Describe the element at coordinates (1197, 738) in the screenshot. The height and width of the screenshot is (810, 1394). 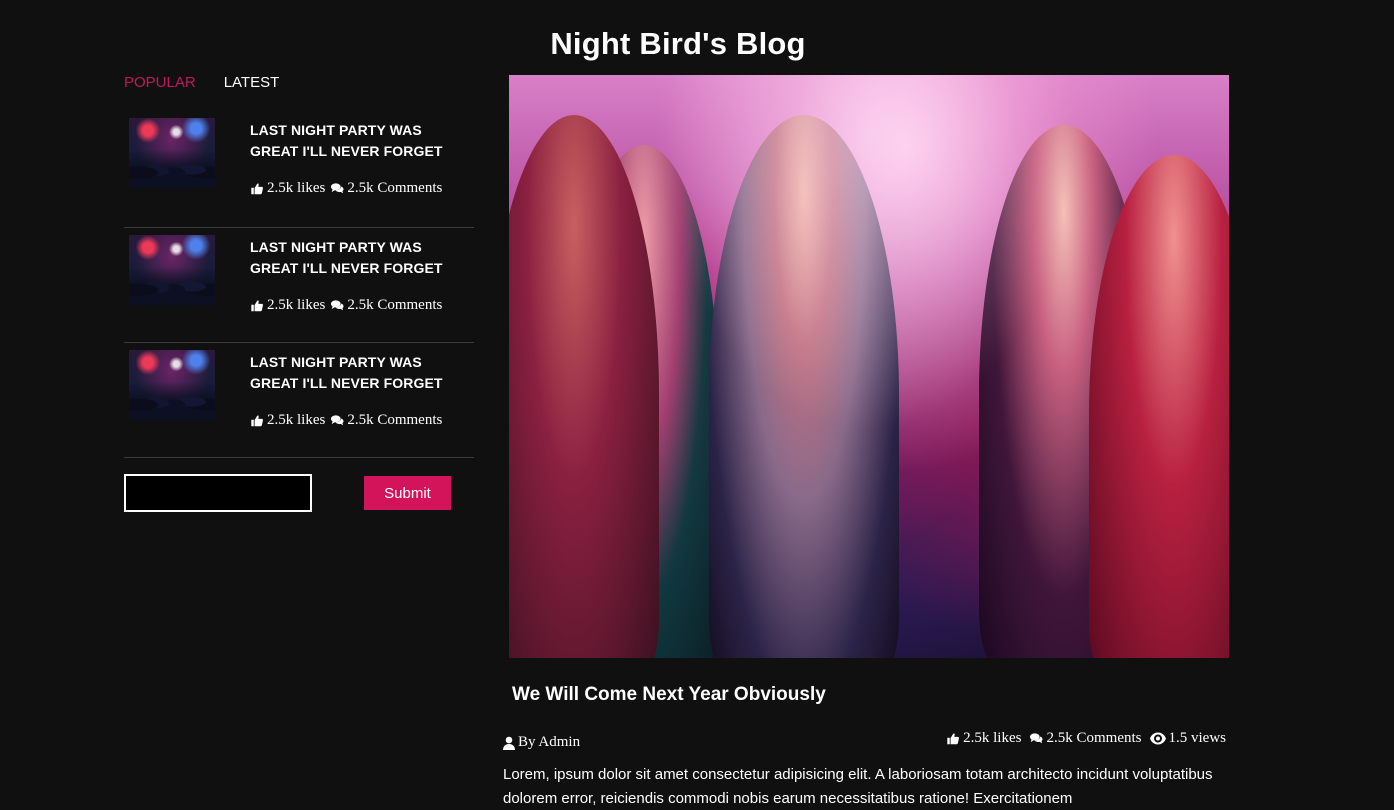
I see `views-count: 1.5 views` at that location.